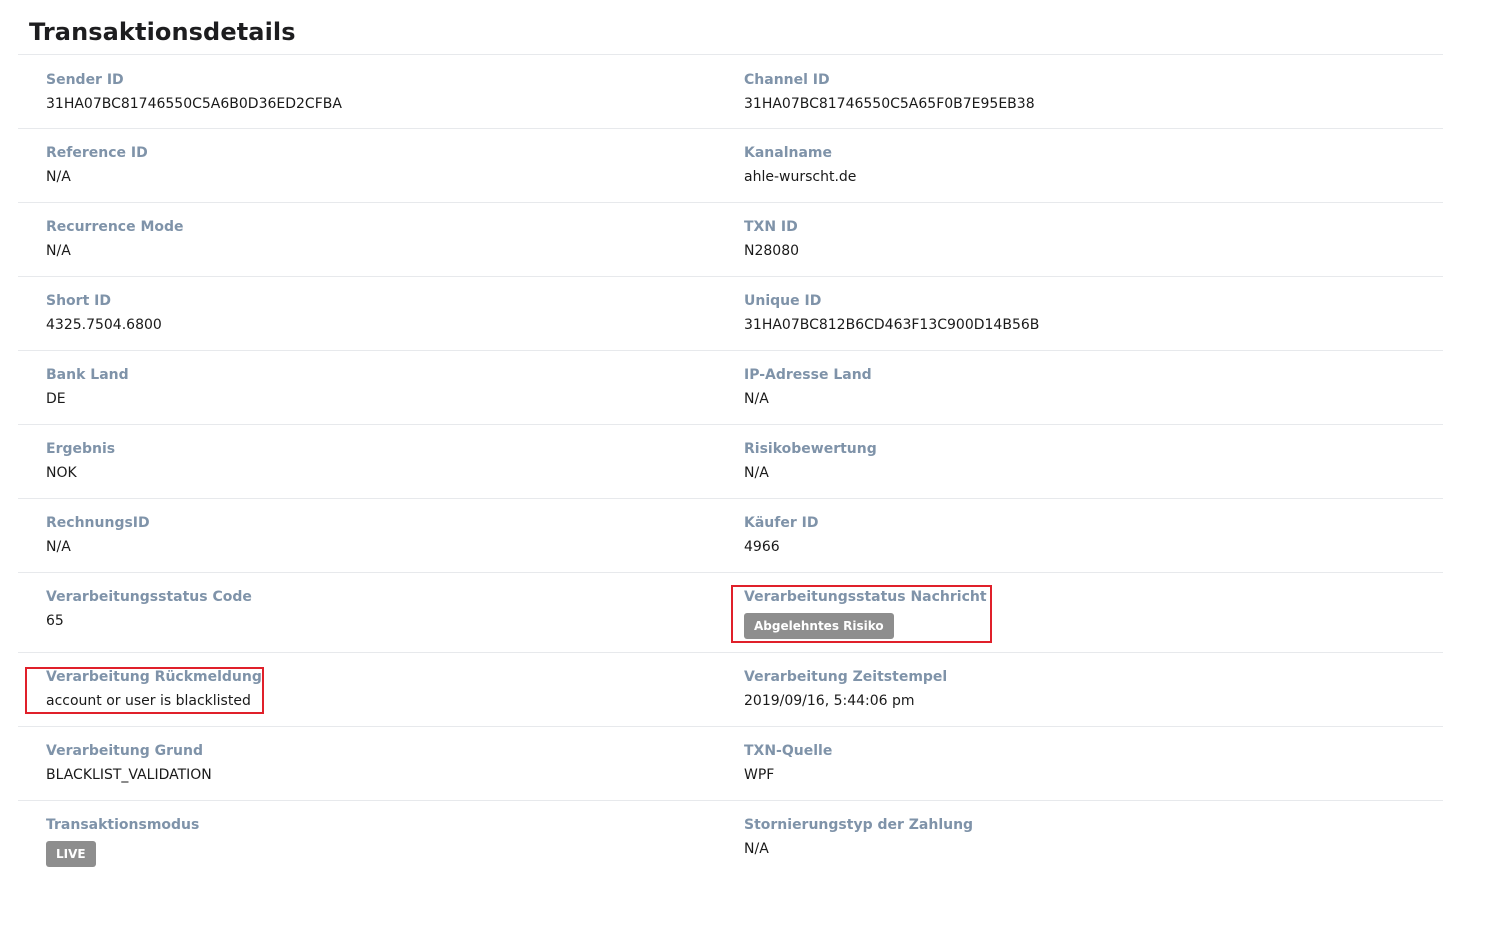 This screenshot has height=952, width=1490. What do you see at coordinates (730, 387) in the screenshot?
I see `detail-row: Bank Land DE IP-Adresse Land N/A` at bounding box center [730, 387].